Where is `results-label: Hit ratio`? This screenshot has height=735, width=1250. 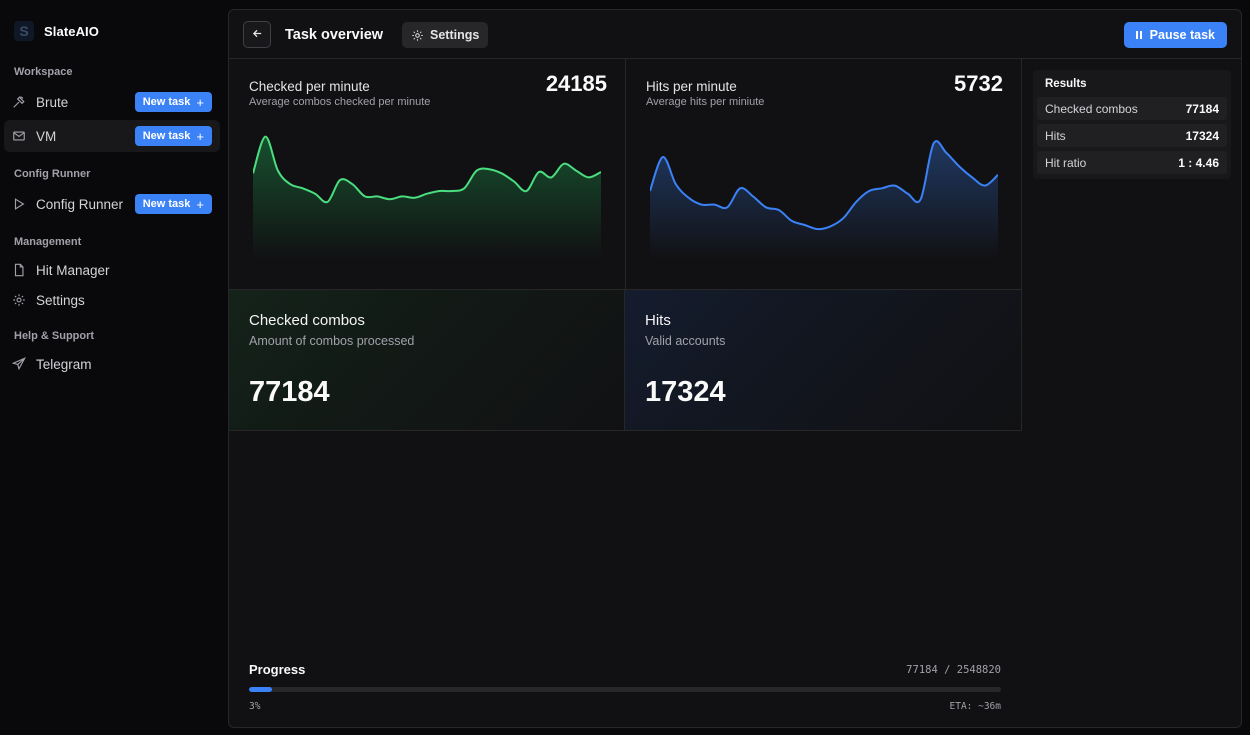
results-label: Hit ratio is located at coordinates (1066, 162).